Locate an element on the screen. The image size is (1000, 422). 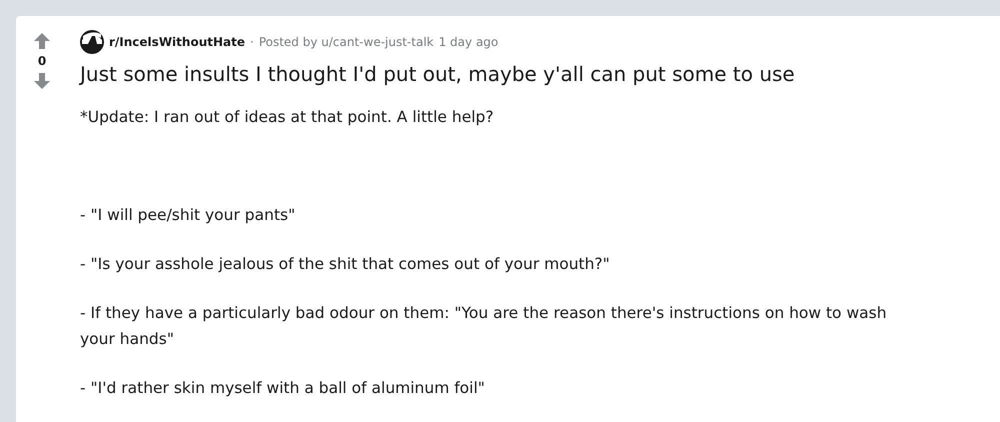
post-paragraph: - If they have a particularly bad odour on them: "You are the reason there's instructions on how to wash your hands" is located at coordinates (484, 326).